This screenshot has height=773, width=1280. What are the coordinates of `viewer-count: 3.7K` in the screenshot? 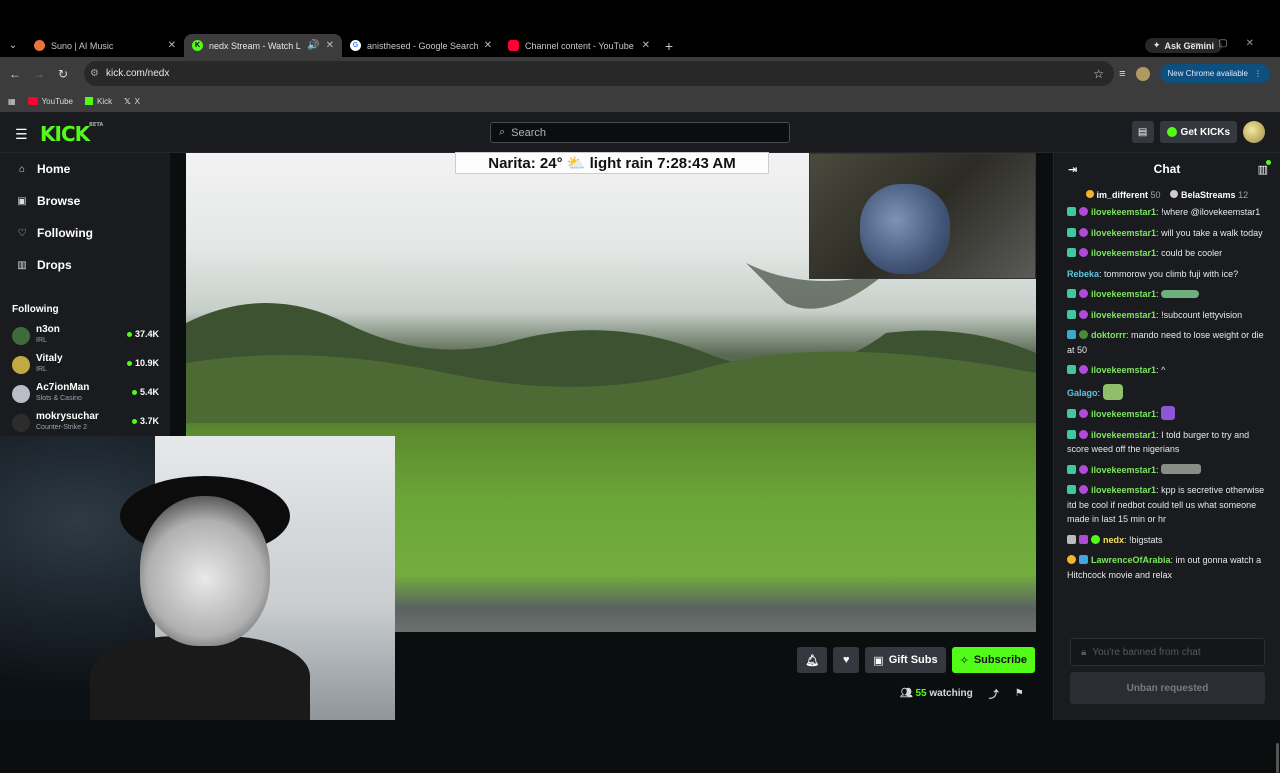 It's located at (145, 421).